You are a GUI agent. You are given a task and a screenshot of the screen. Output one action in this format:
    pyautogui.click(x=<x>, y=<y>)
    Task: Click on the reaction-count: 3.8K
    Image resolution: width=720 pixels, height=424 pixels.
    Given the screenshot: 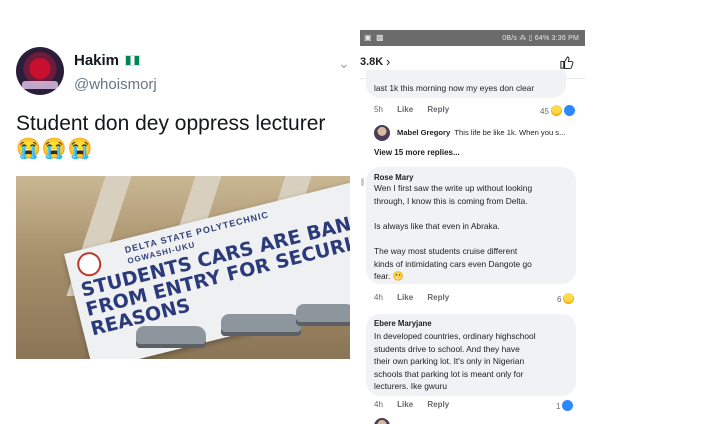 What is the action you would take?
    pyautogui.click(x=371, y=62)
    